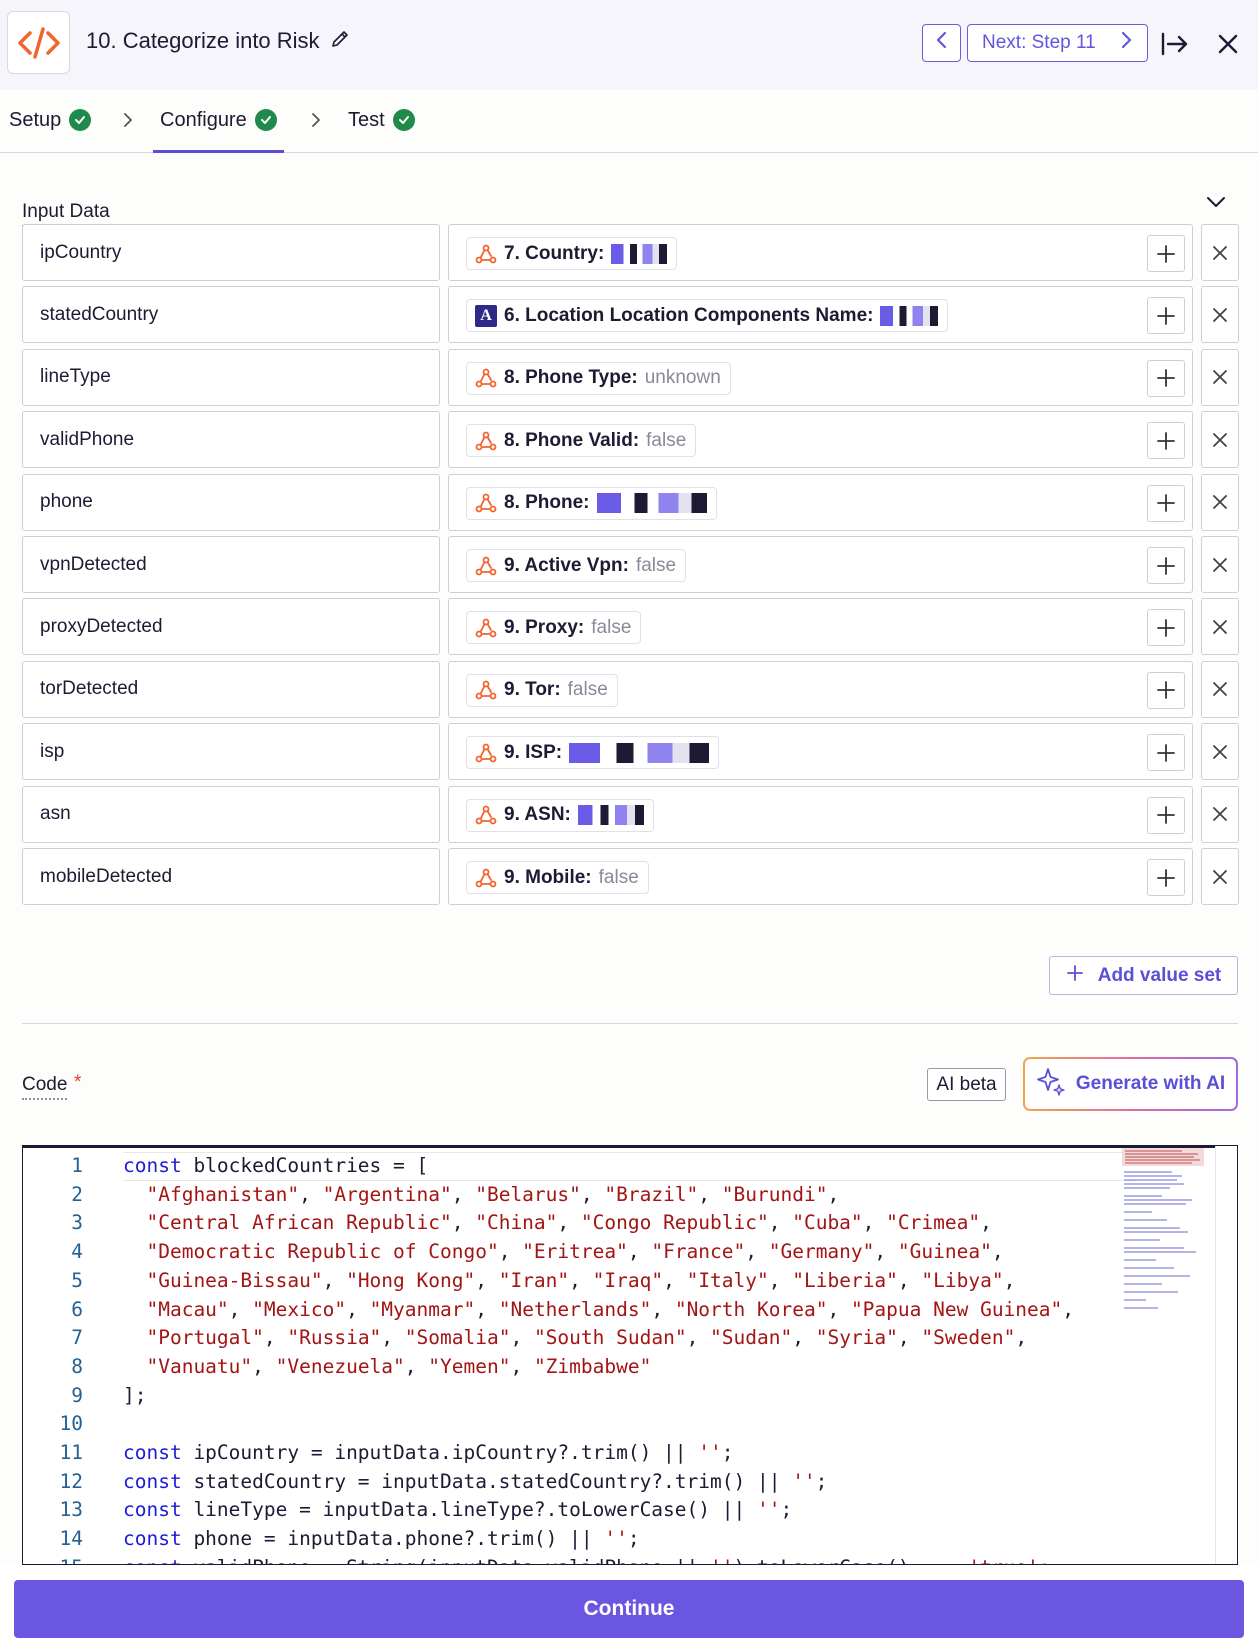 The image size is (1258, 1648). Describe the element at coordinates (1057, 43) in the screenshot. I see `next-step-button: Next: Step 11` at that location.